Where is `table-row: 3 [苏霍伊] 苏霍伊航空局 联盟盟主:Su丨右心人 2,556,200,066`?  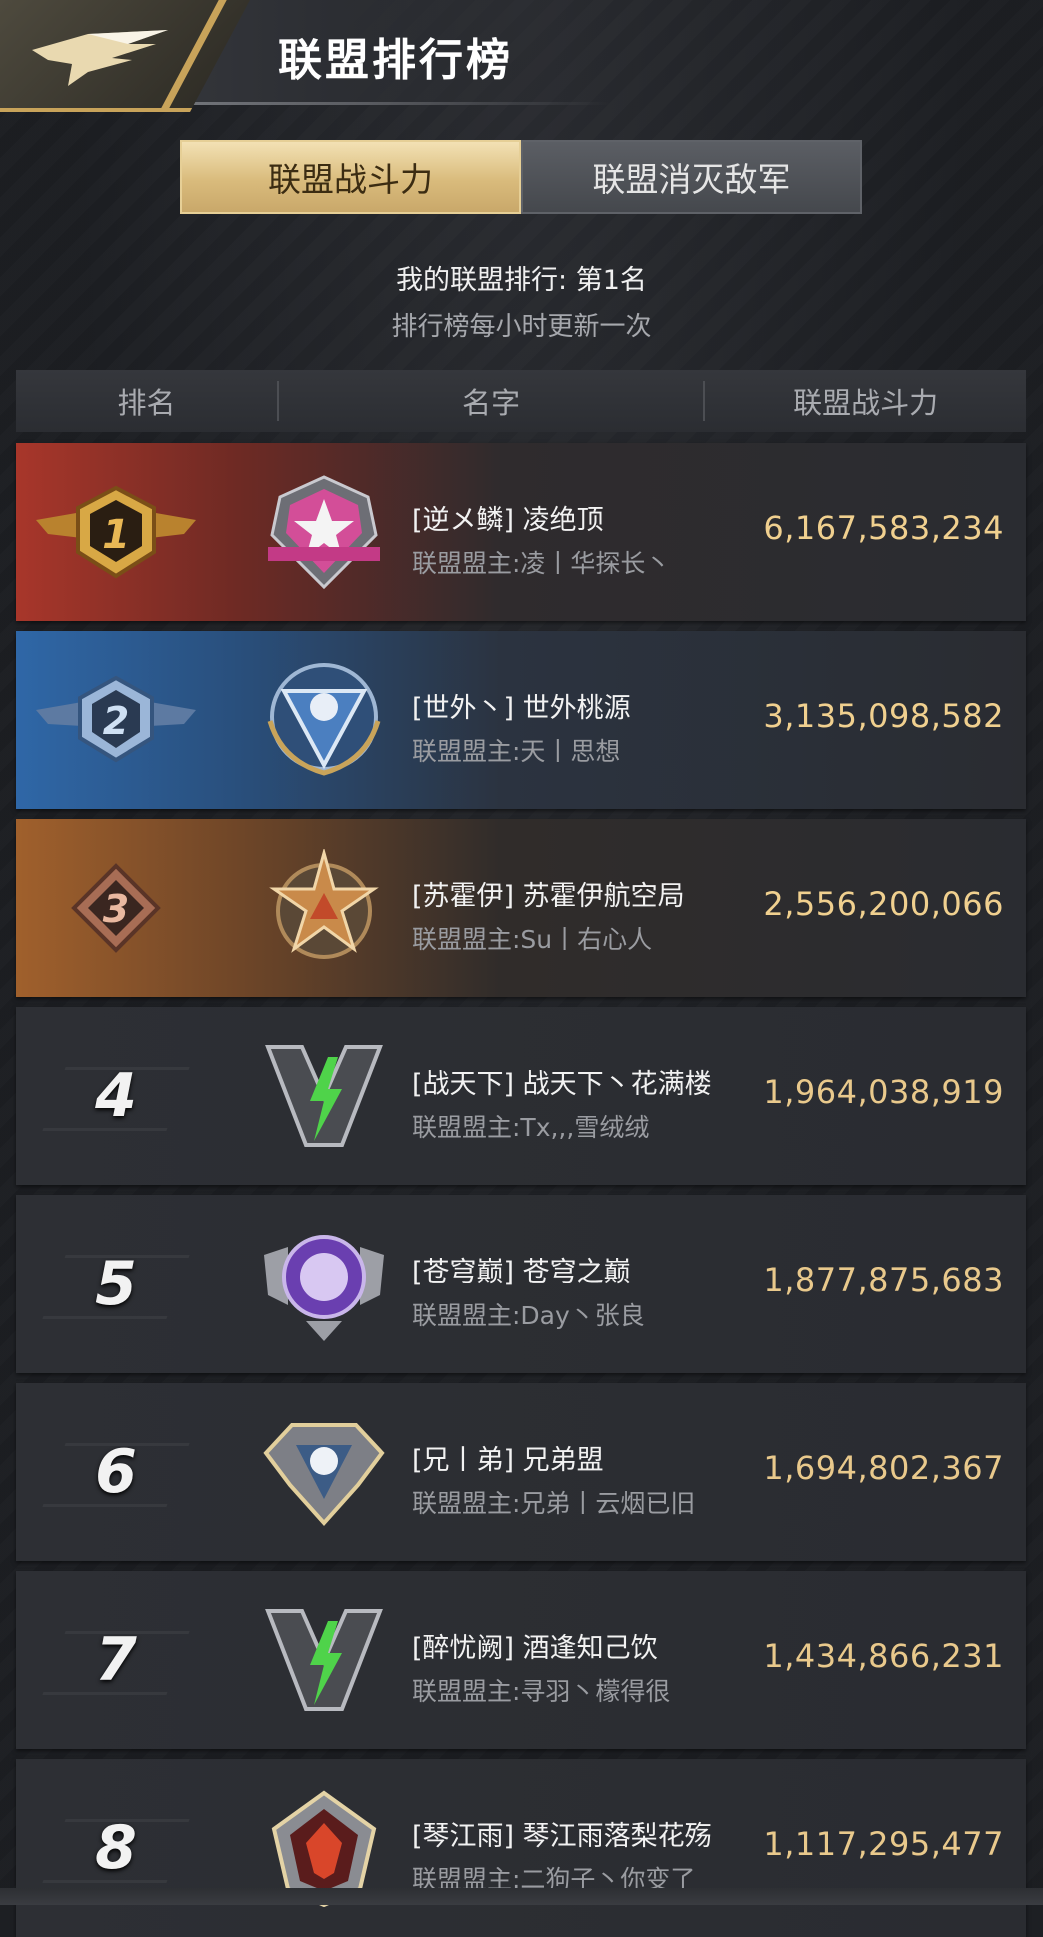
table-row: 3 [苏霍伊] 苏霍伊航空局 联盟盟主:Su丨右心人 2,556,200,066 is located at coordinates (521, 908).